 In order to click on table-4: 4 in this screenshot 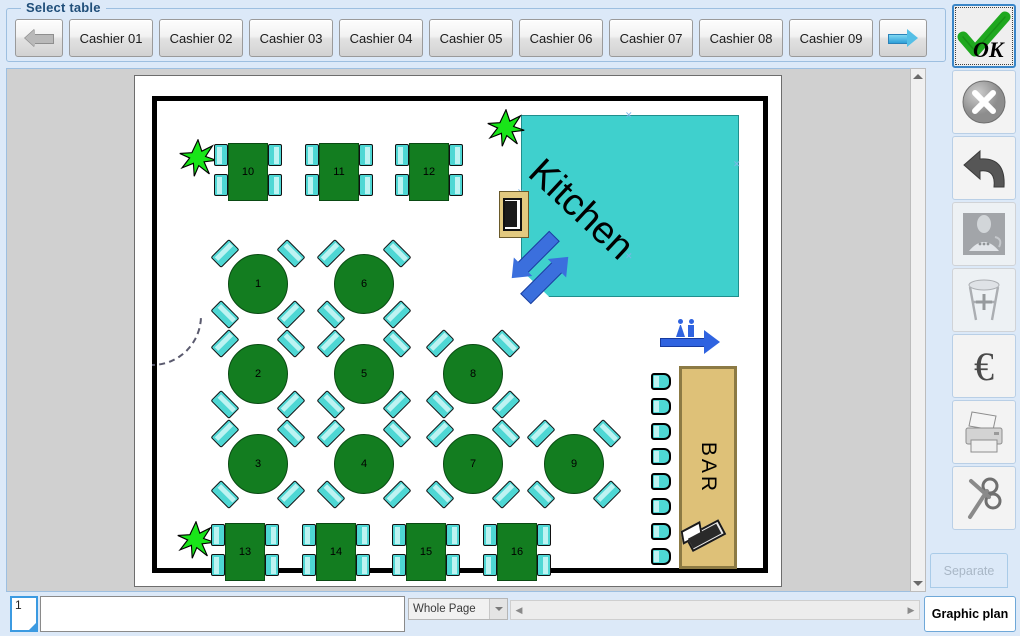, I will do `click(364, 464)`.